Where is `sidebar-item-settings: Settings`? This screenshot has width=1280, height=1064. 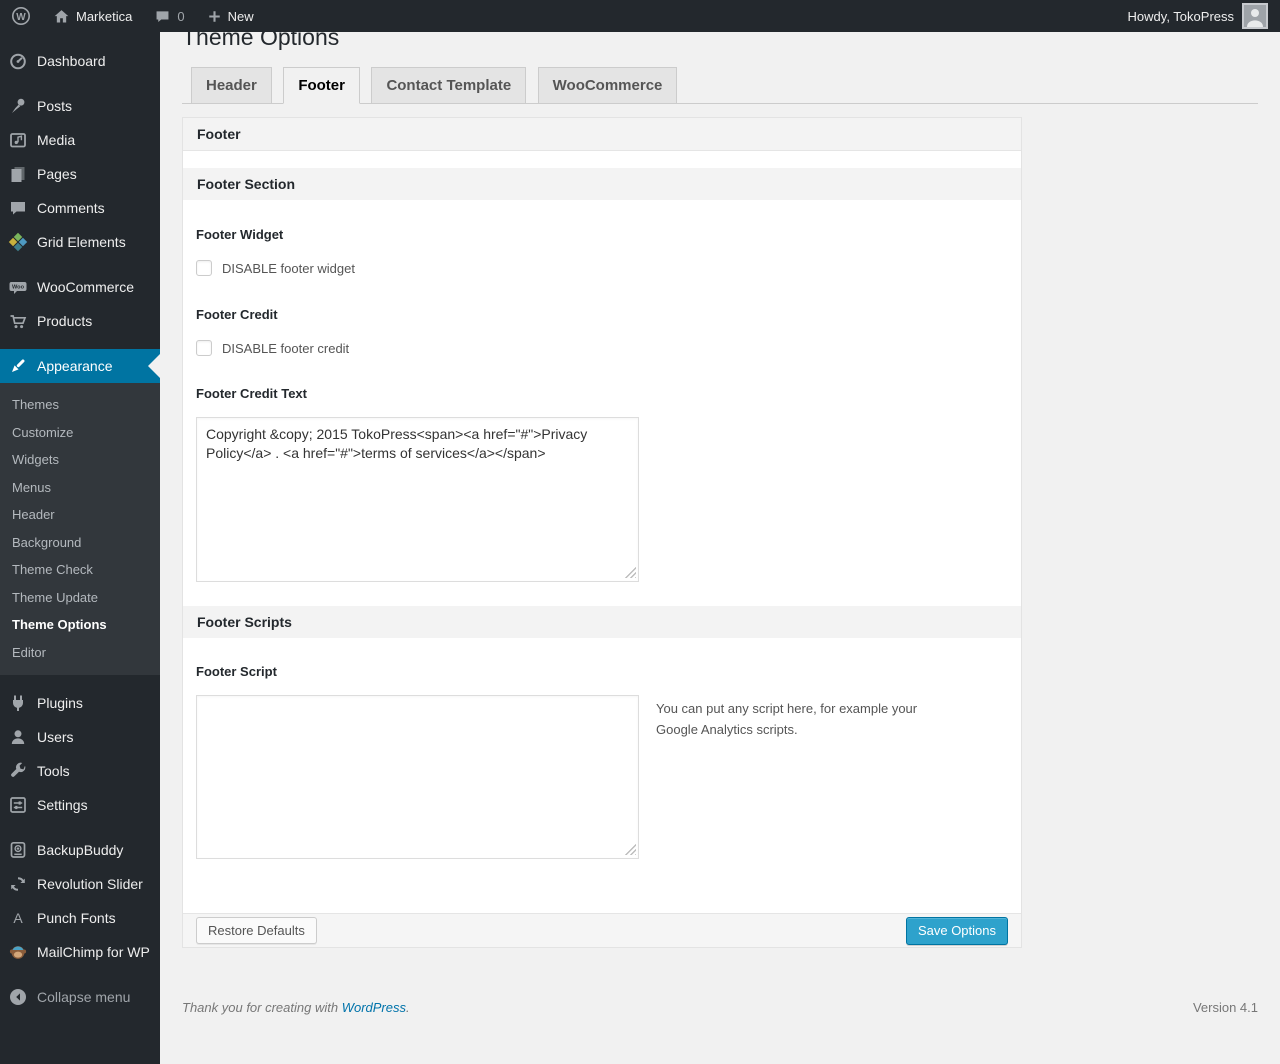
sidebar-item-settings: Settings is located at coordinates (80, 805).